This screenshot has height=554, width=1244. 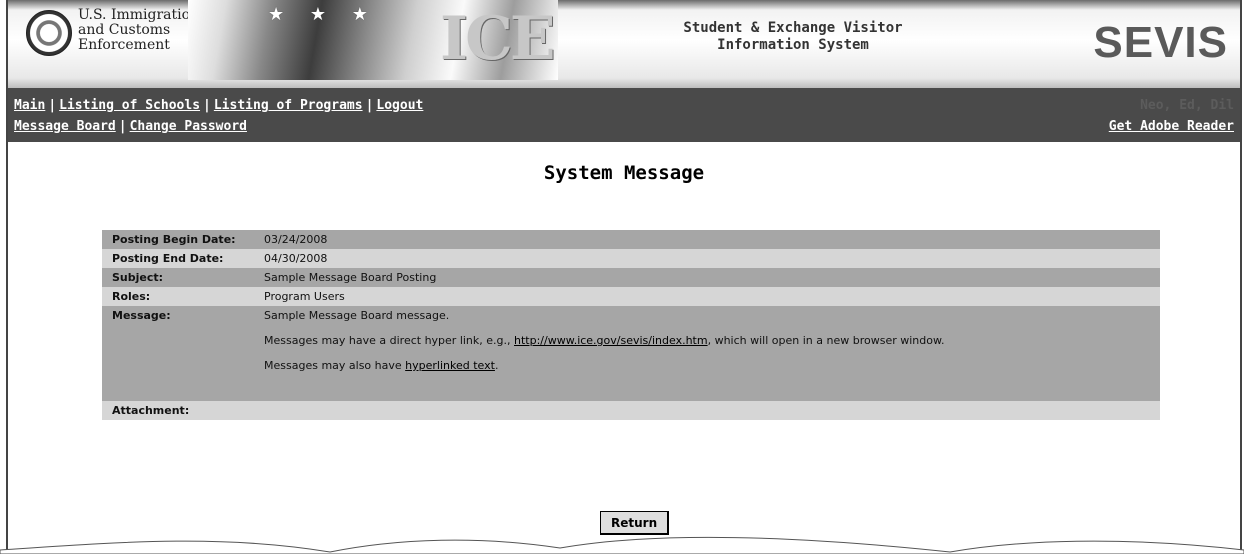 I want to click on subject-value: Sample Message Board Posting, so click(x=350, y=277).